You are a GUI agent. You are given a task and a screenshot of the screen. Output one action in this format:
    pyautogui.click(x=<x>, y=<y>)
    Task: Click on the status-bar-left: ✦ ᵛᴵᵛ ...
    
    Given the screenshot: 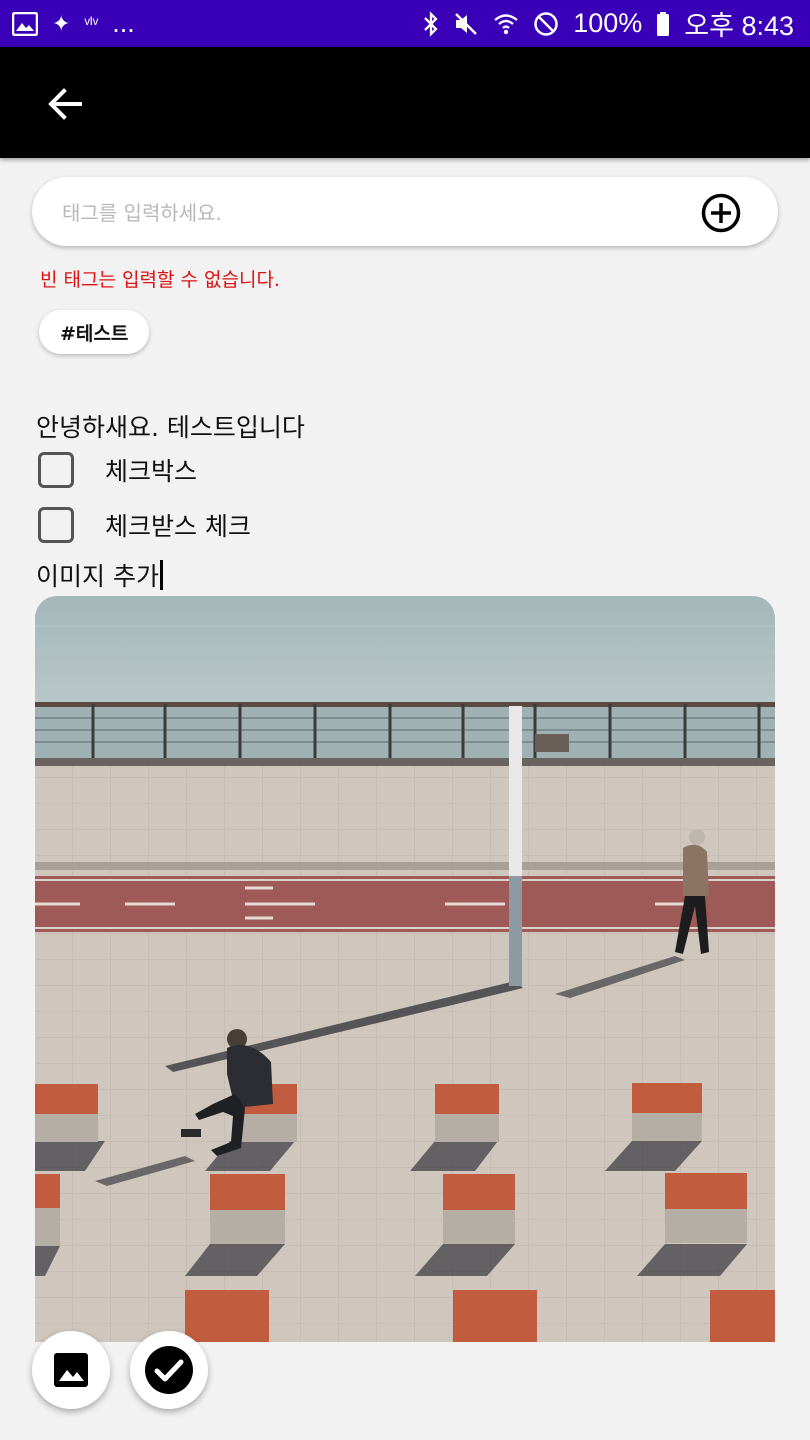 What is the action you would take?
    pyautogui.click(x=73, y=23)
    